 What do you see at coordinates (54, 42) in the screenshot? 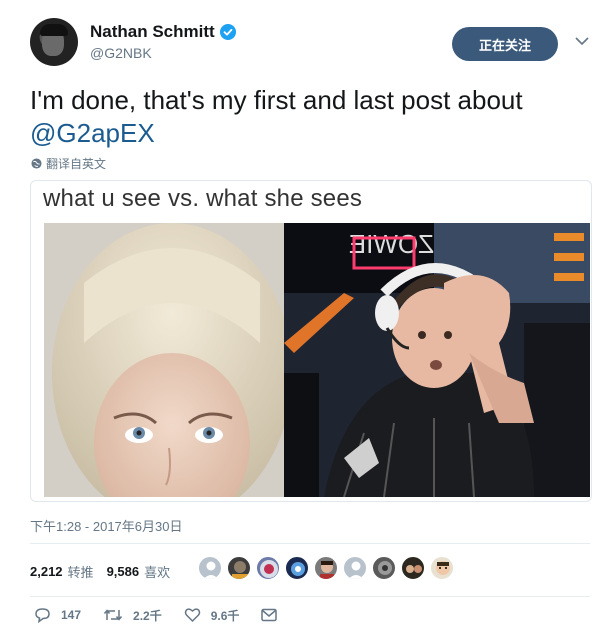
I see `author-avatar` at bounding box center [54, 42].